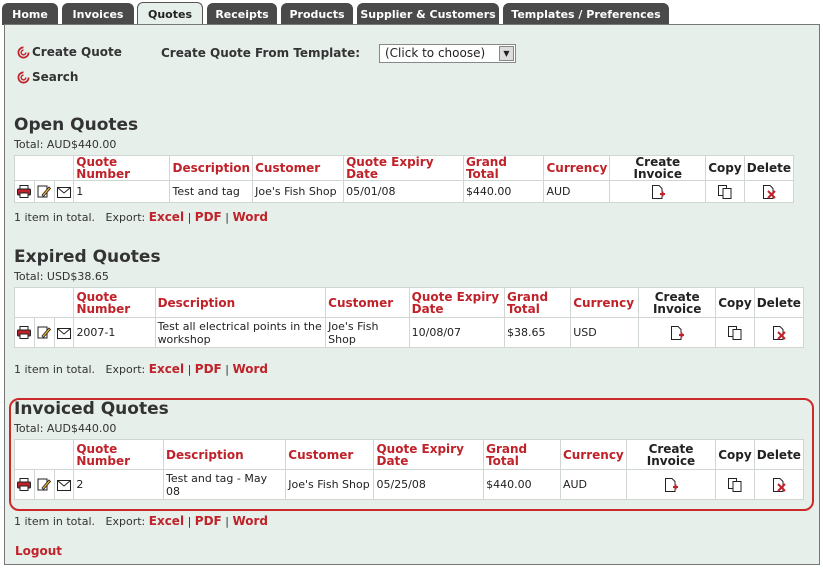 This screenshot has width=823, height=569. Describe the element at coordinates (69, 52) in the screenshot. I see `create-quote-link: Create Quote` at that location.